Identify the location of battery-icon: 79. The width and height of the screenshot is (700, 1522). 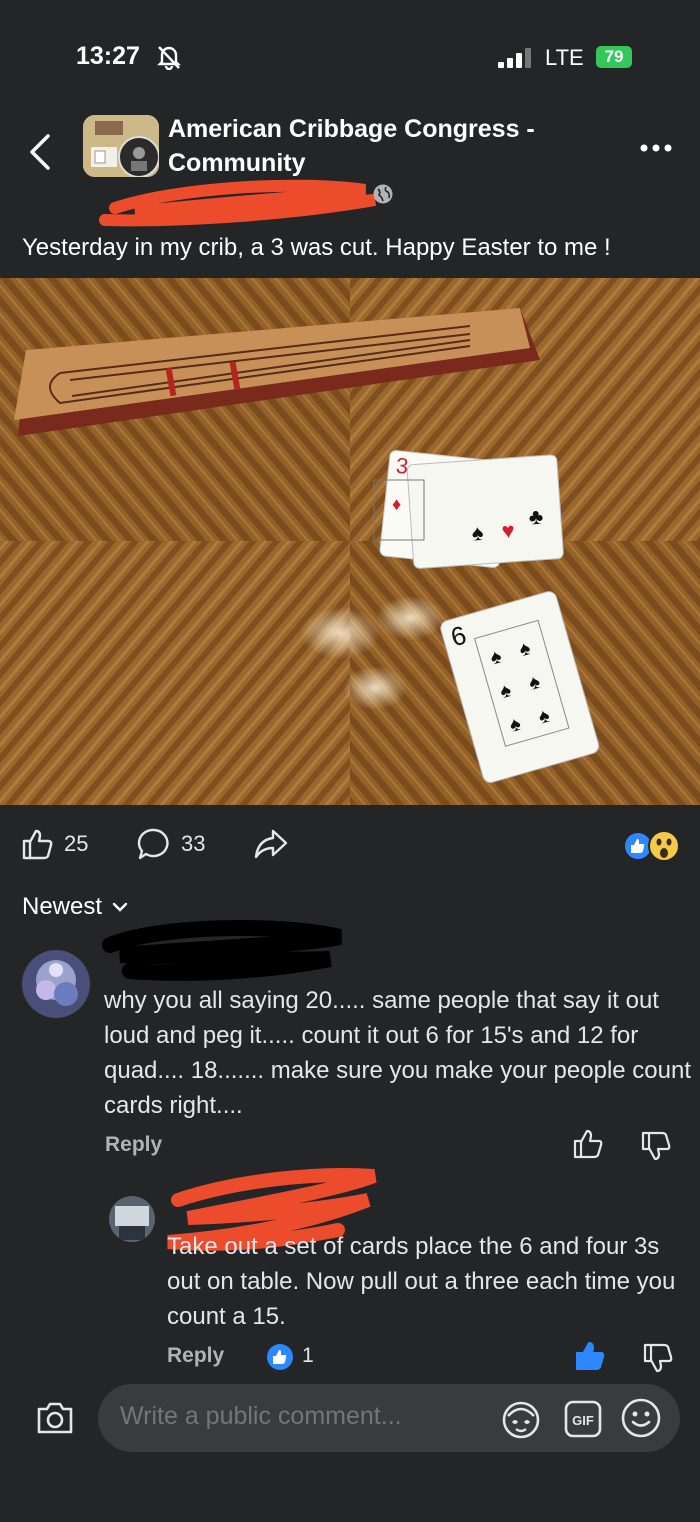
(614, 57).